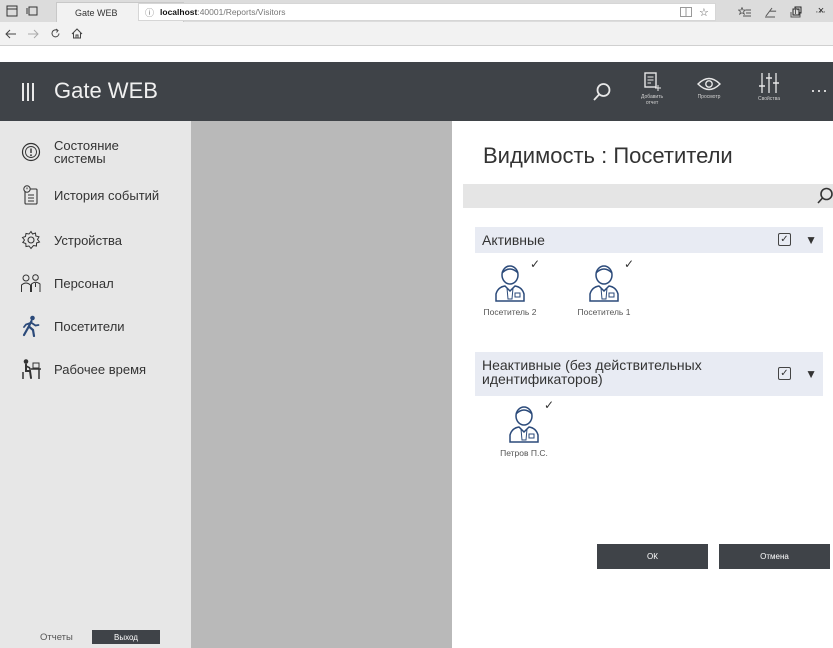 This screenshot has width=833, height=648. I want to click on visitor-card: ✓ Посетитель 2, so click(510, 295).